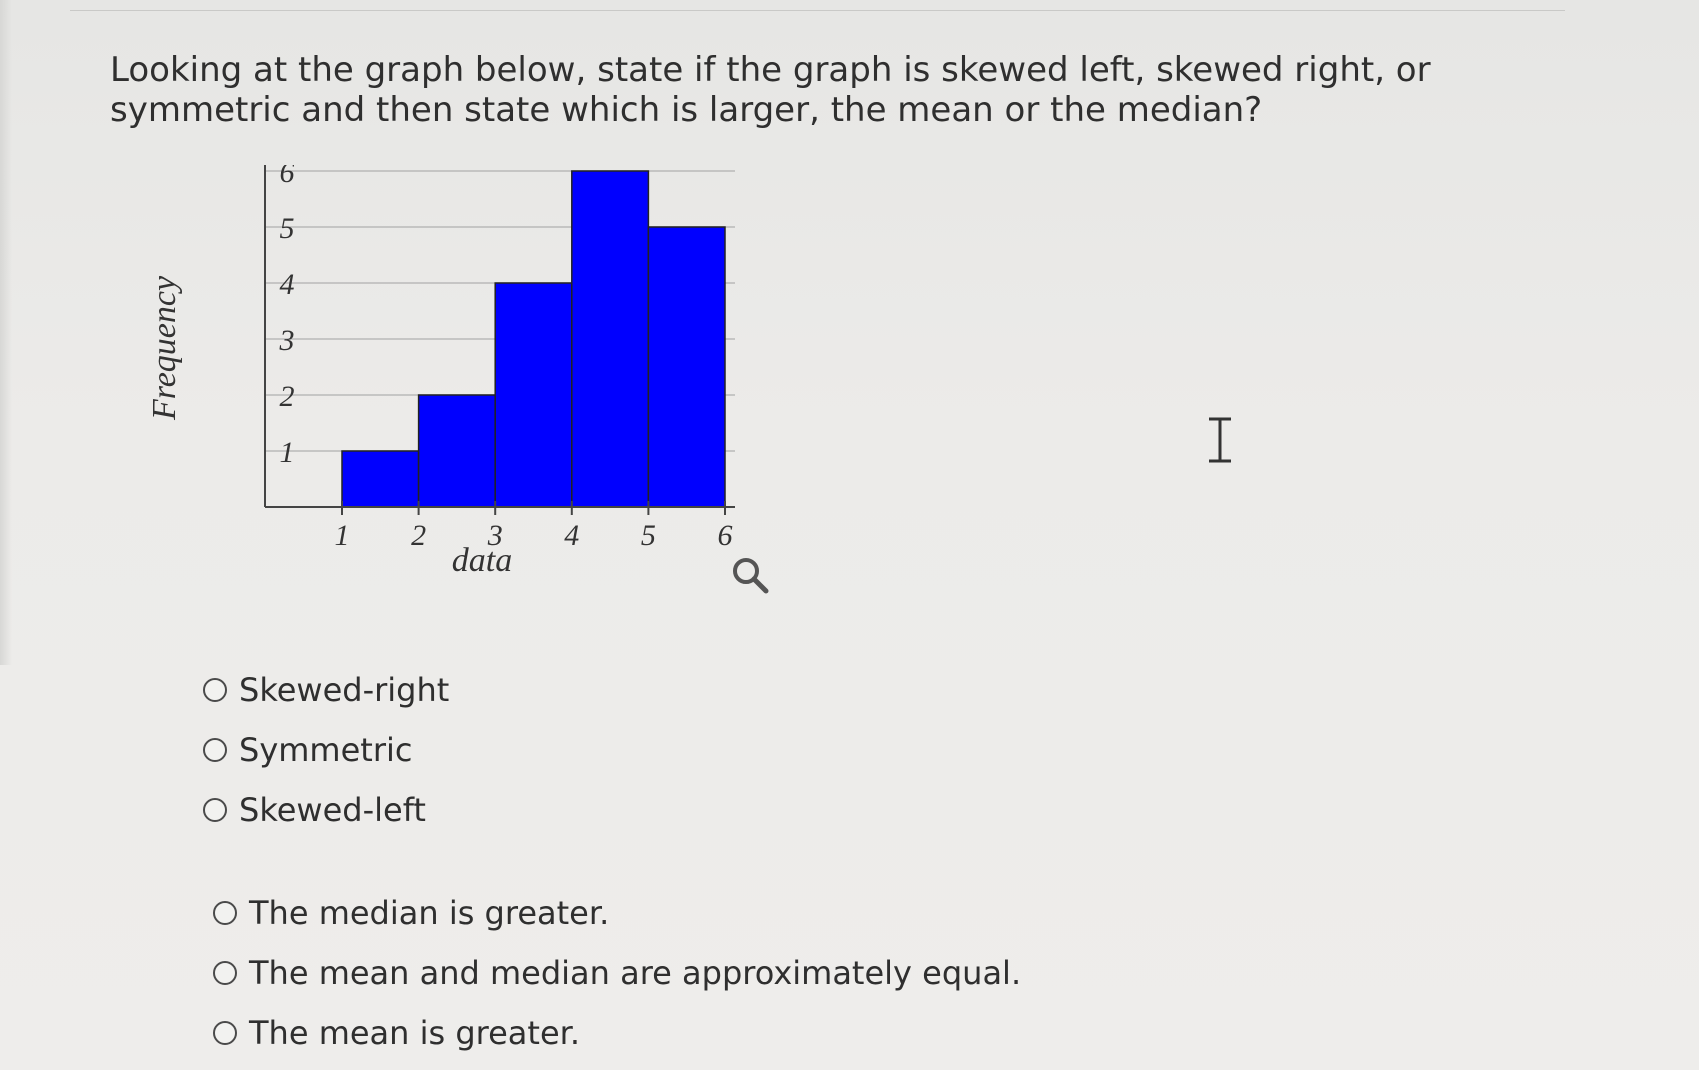  What do you see at coordinates (287, 340) in the screenshot?
I see `y-tick-label: 3` at bounding box center [287, 340].